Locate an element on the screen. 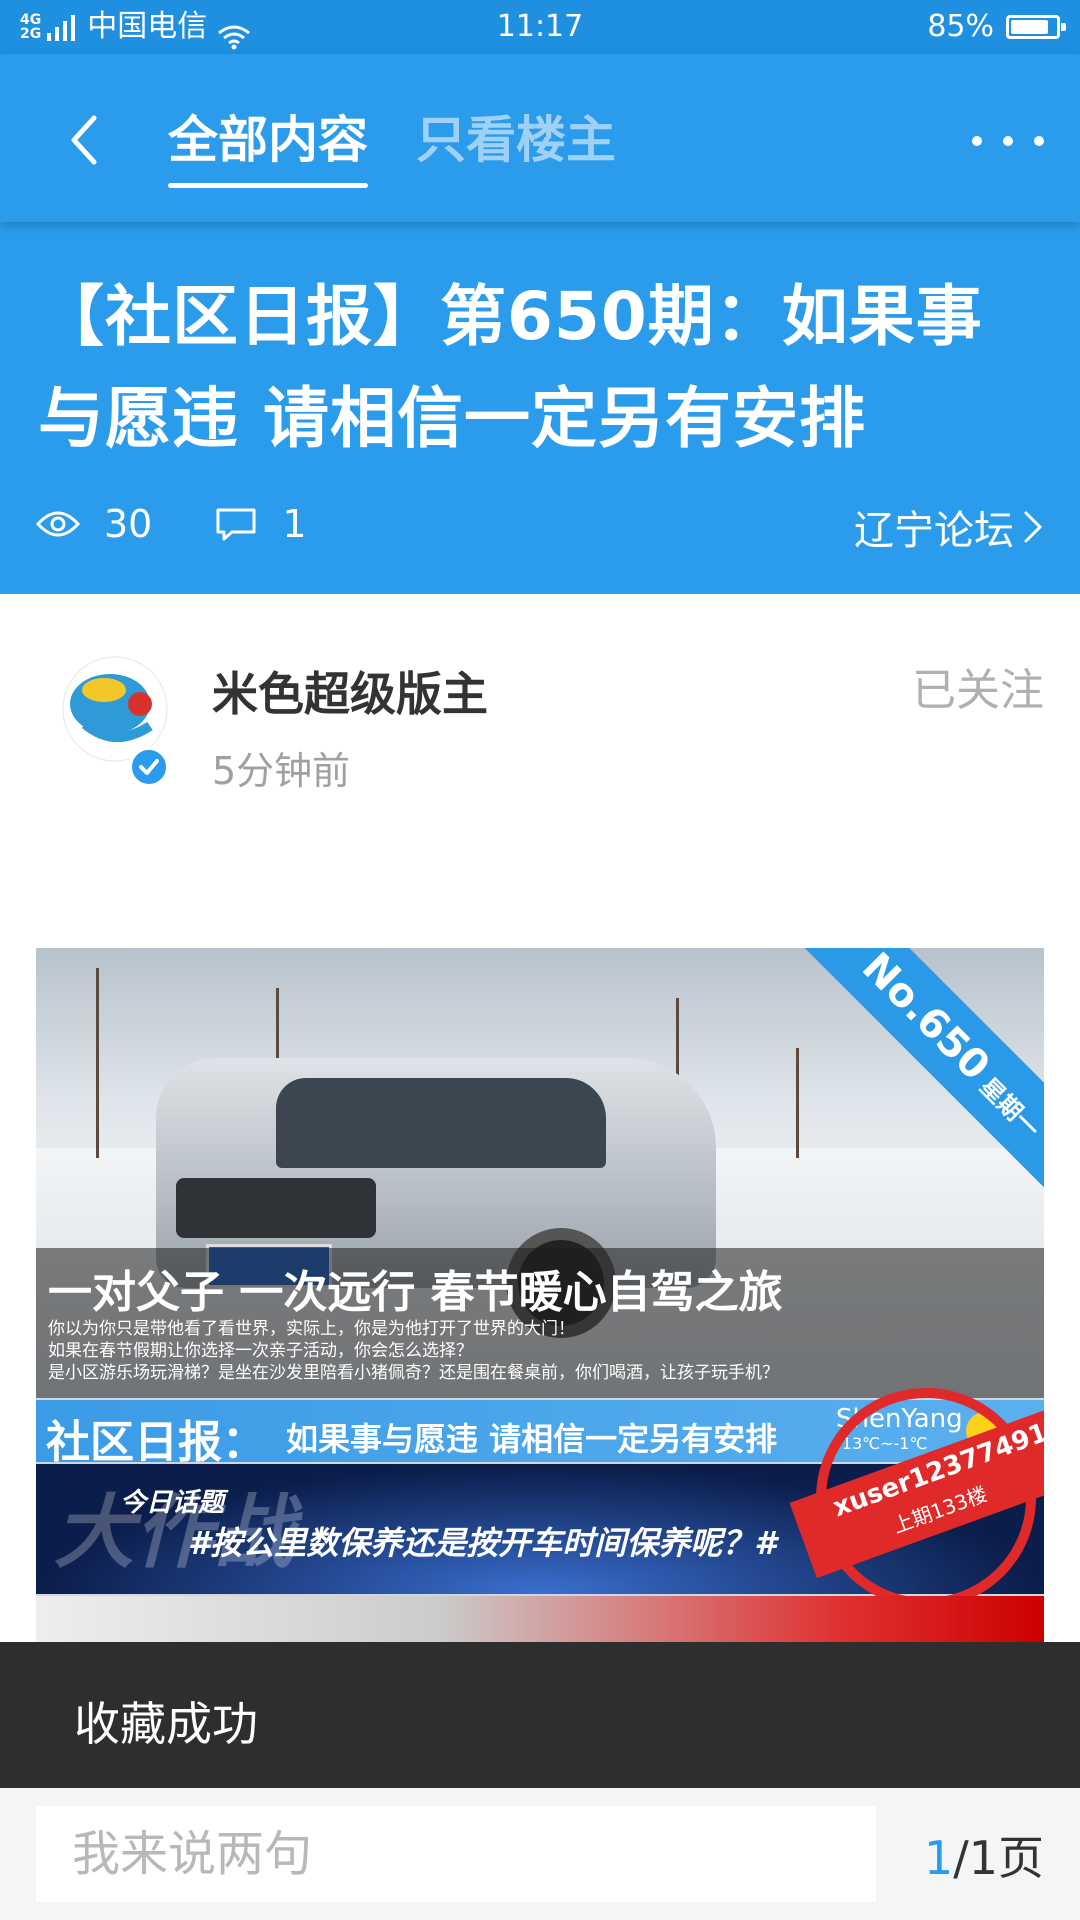  back-button is located at coordinates (88, 140).